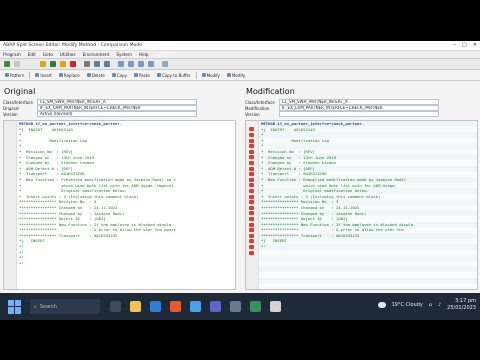 The width and height of the screenshot is (480, 360). I want to click on command-field-icon, so click(17, 64).